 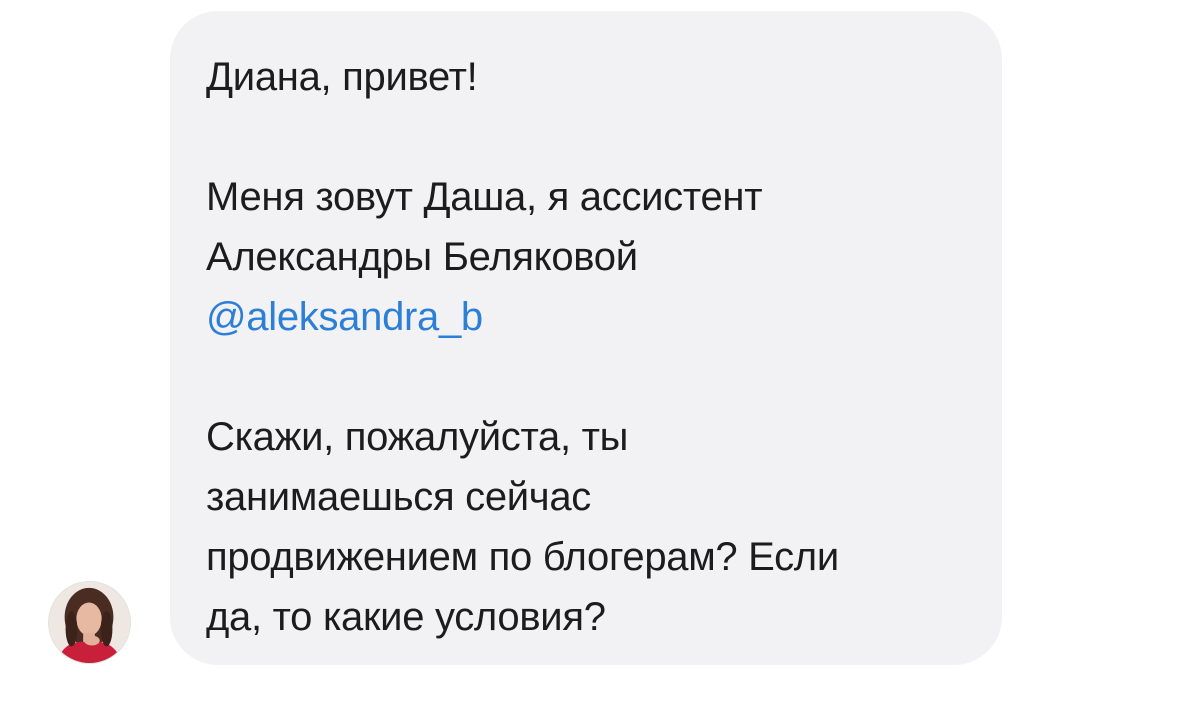 I want to click on message-question-line-1: Скажи, пожалуйста, ты, so click(x=417, y=437).